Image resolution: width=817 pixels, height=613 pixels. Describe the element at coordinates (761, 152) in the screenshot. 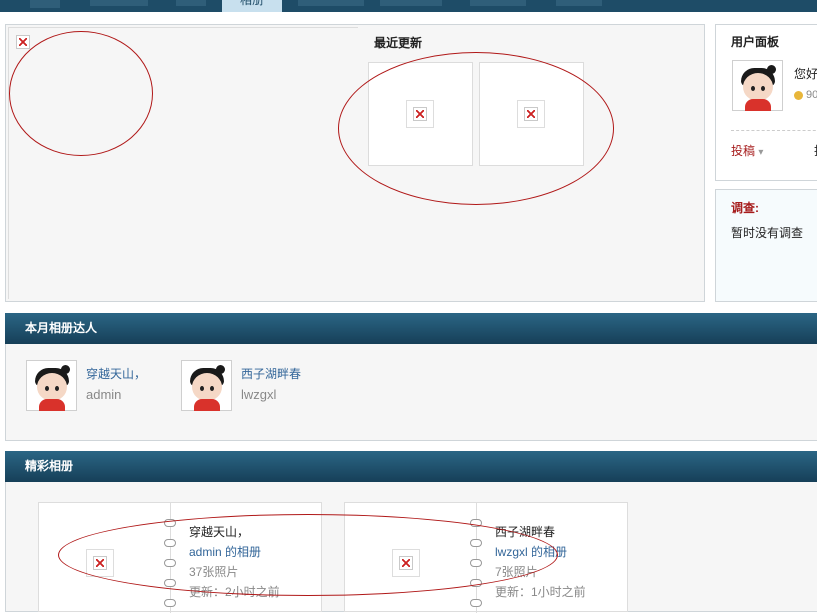

I see `chevron-down-icon: ▾` at that location.